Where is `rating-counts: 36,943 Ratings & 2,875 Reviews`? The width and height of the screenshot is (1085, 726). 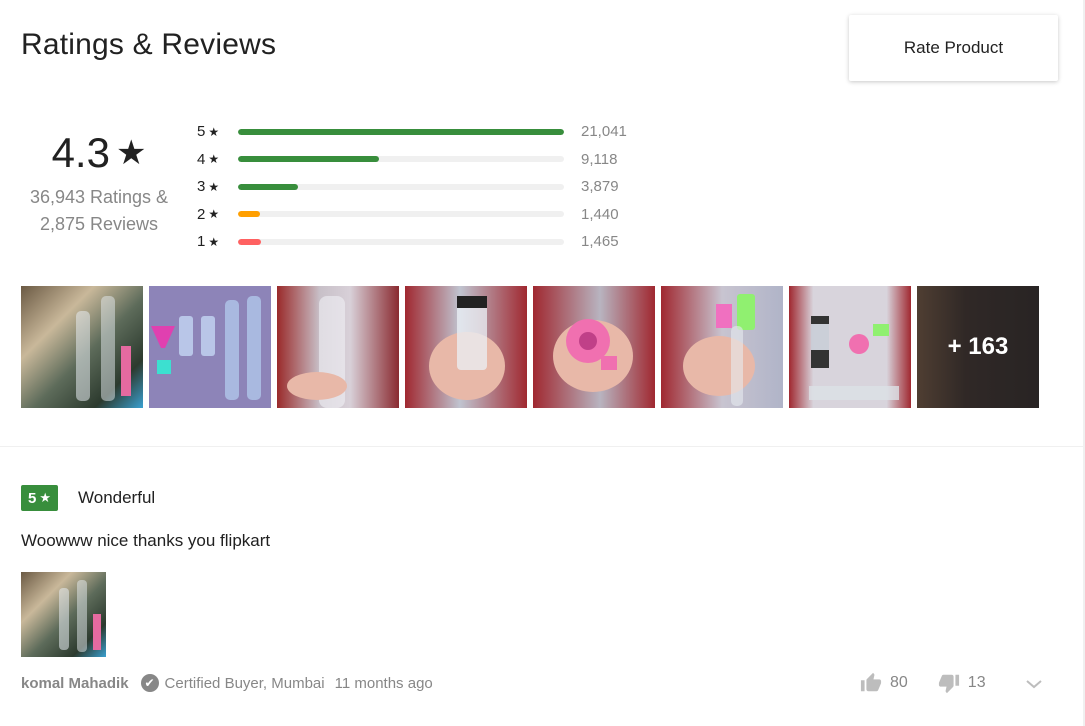
rating-counts: 36,943 Ratings & 2,875 Reviews is located at coordinates (99, 211).